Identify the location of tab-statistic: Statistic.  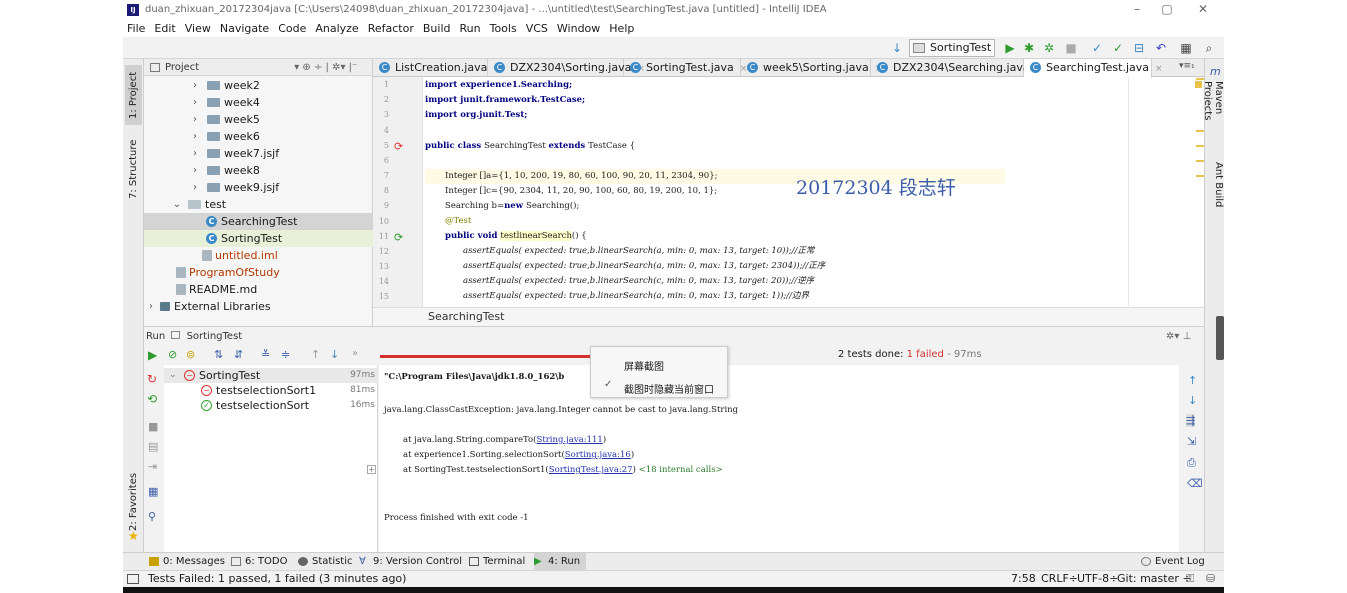
(325, 561).